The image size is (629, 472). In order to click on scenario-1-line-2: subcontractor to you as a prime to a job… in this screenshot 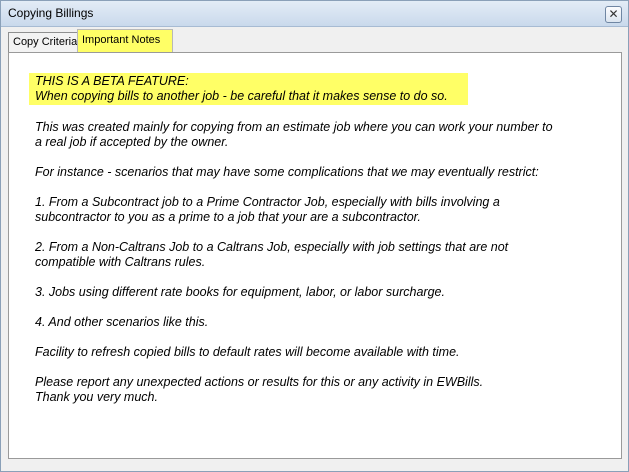, I will do `click(228, 217)`.